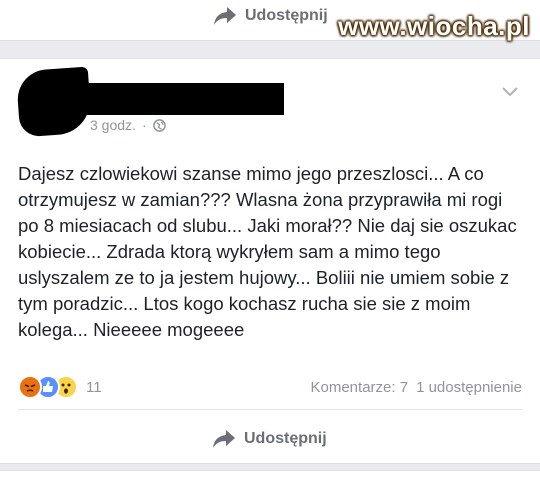  What do you see at coordinates (469, 387) in the screenshot?
I see `shares-count: 1 udostępnienie` at bounding box center [469, 387].